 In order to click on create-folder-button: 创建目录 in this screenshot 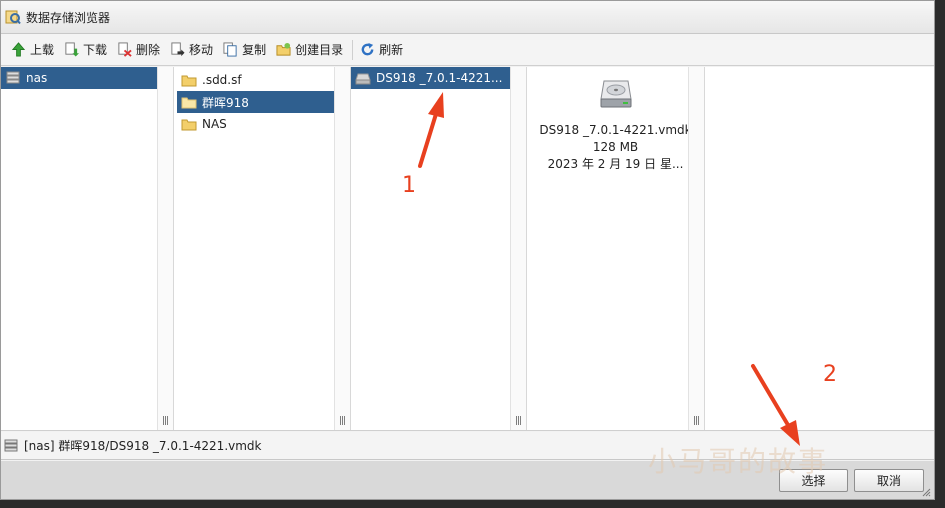, I will do `click(310, 50)`.